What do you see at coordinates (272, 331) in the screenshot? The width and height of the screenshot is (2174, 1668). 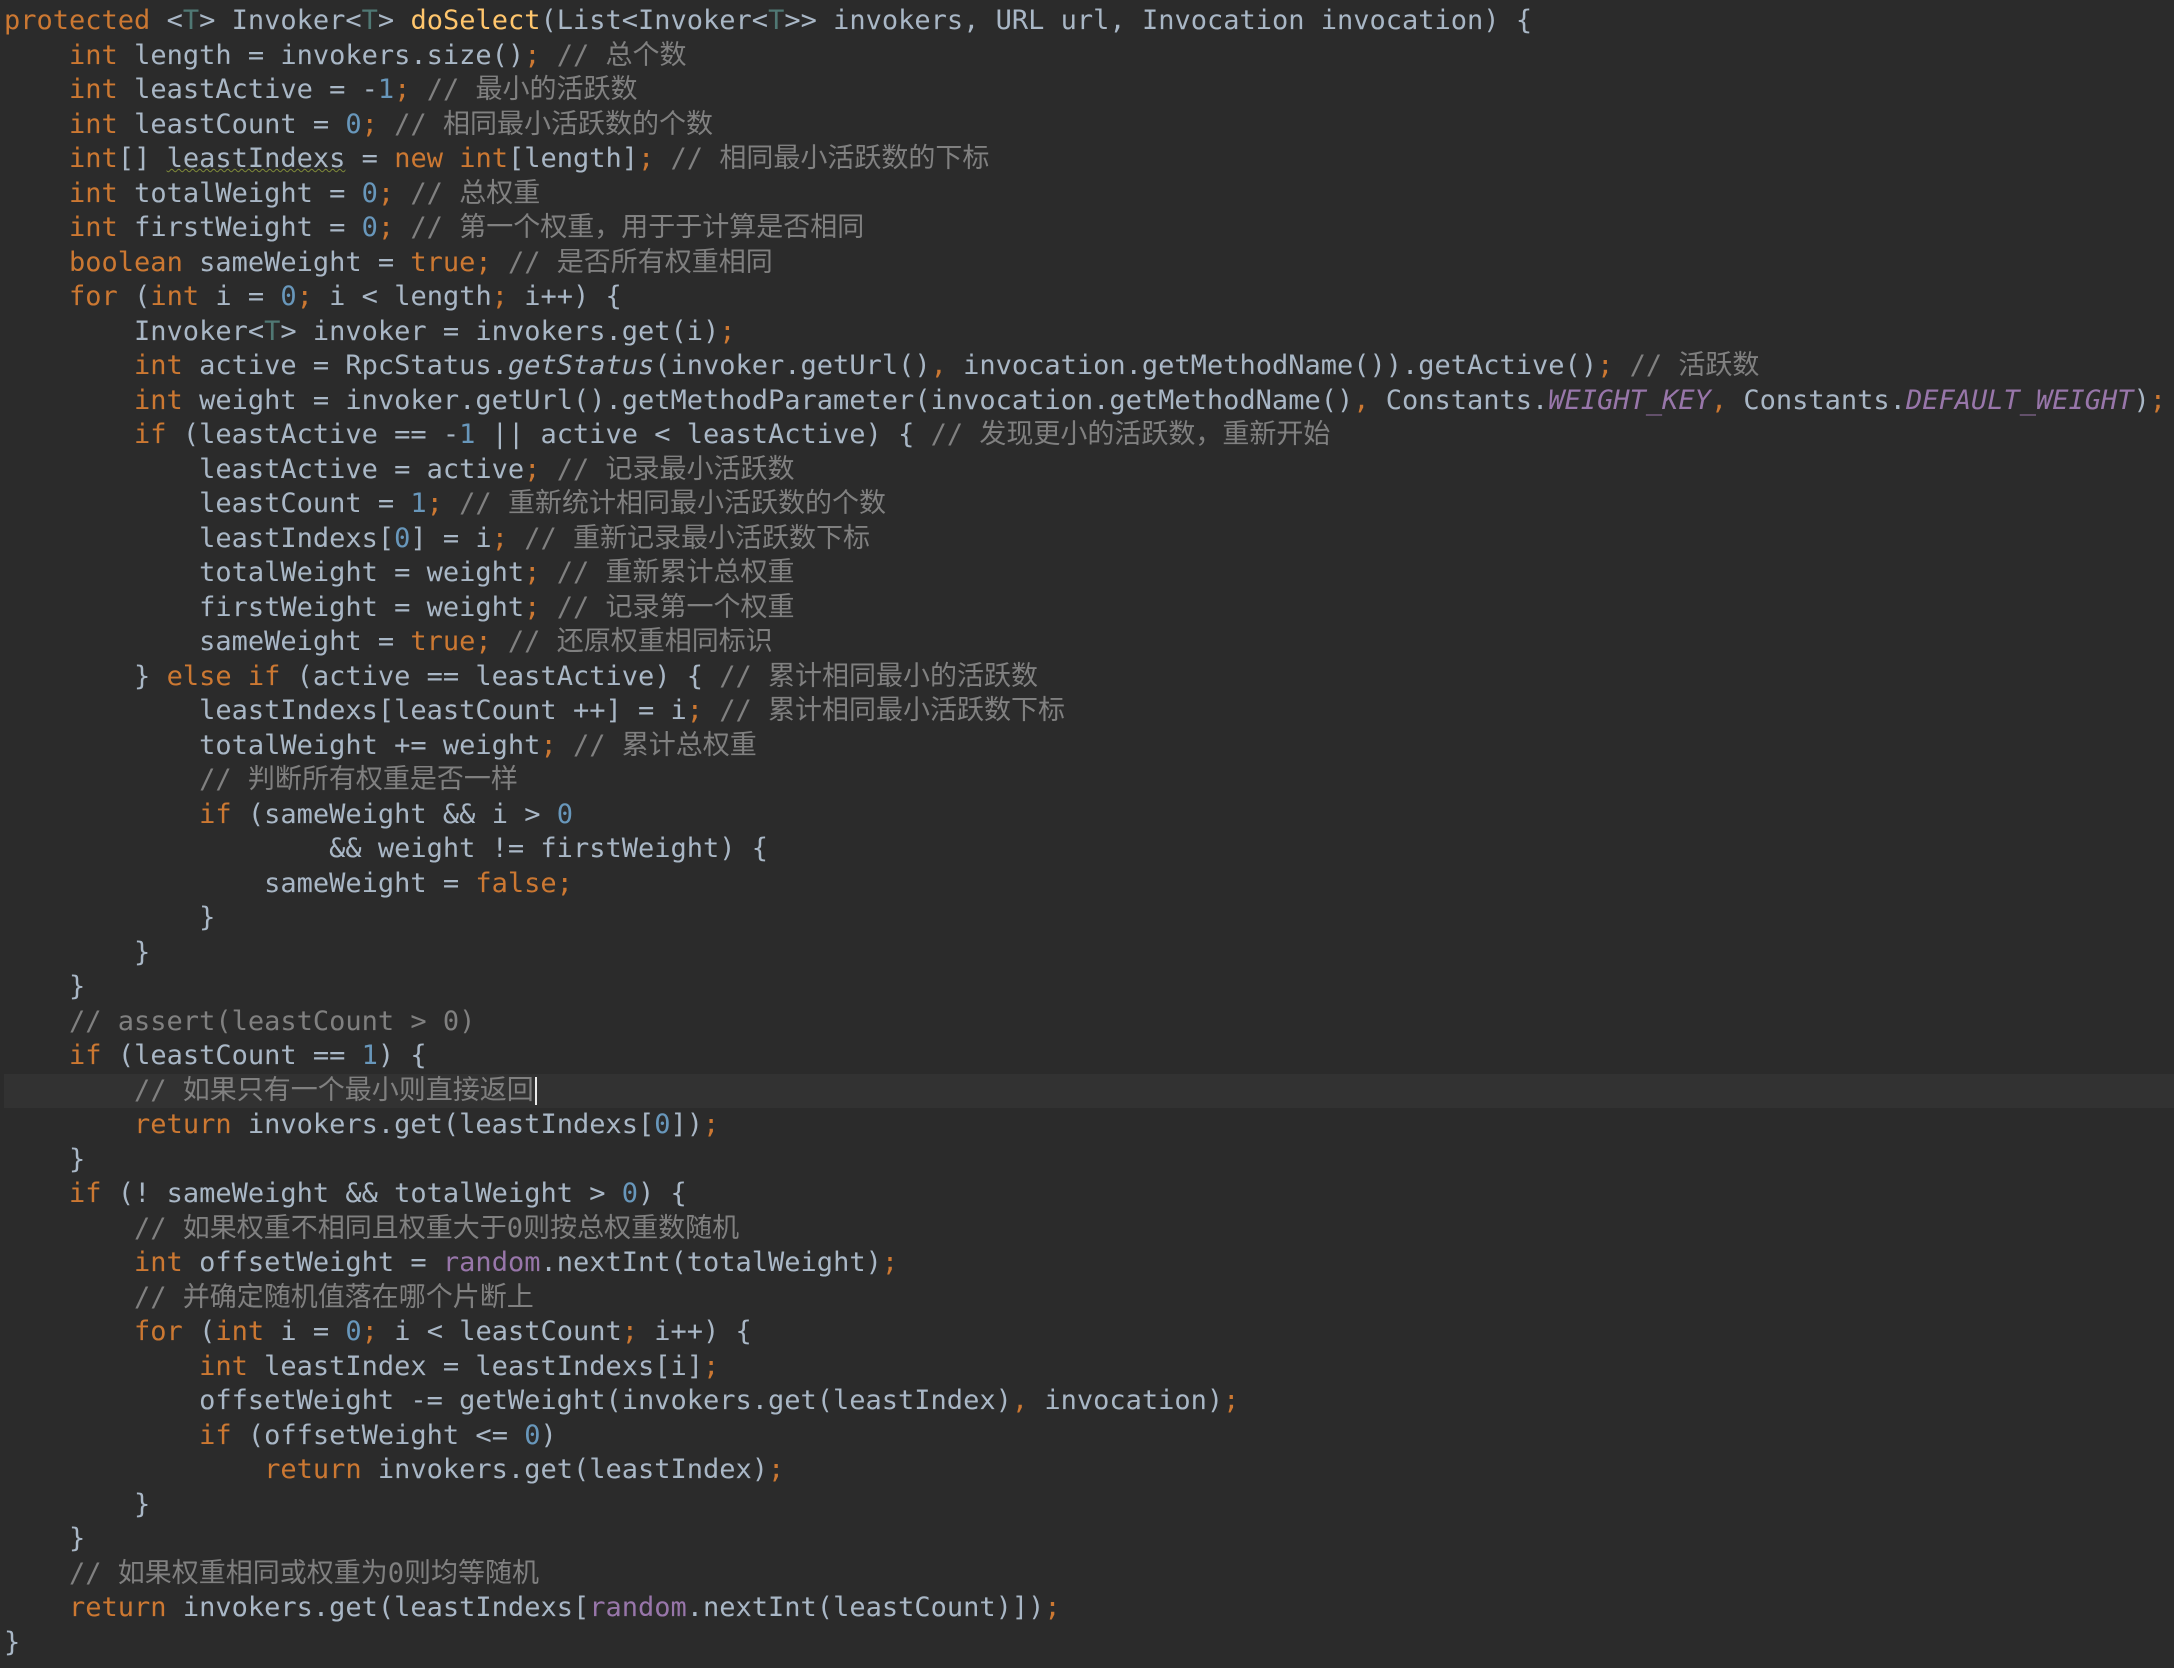 I see `code-token: T` at bounding box center [272, 331].